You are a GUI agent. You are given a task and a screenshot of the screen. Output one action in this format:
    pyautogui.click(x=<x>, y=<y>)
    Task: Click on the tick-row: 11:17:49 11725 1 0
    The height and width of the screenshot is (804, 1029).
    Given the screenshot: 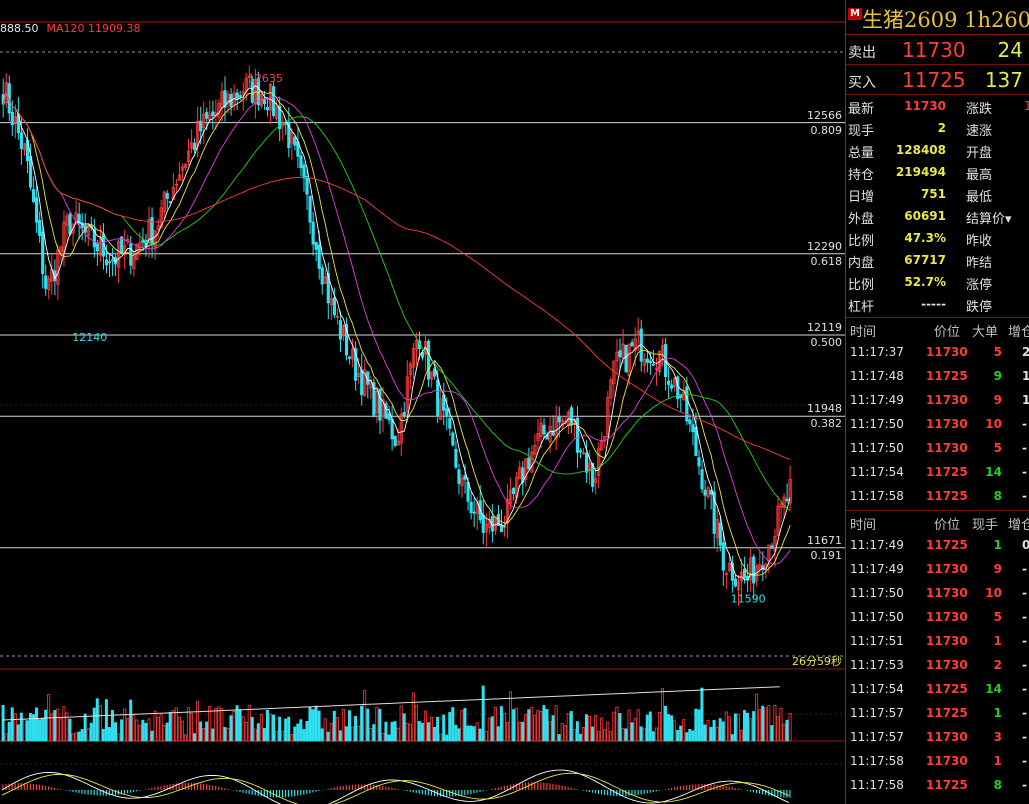 What is the action you would take?
    pyautogui.click(x=937, y=545)
    